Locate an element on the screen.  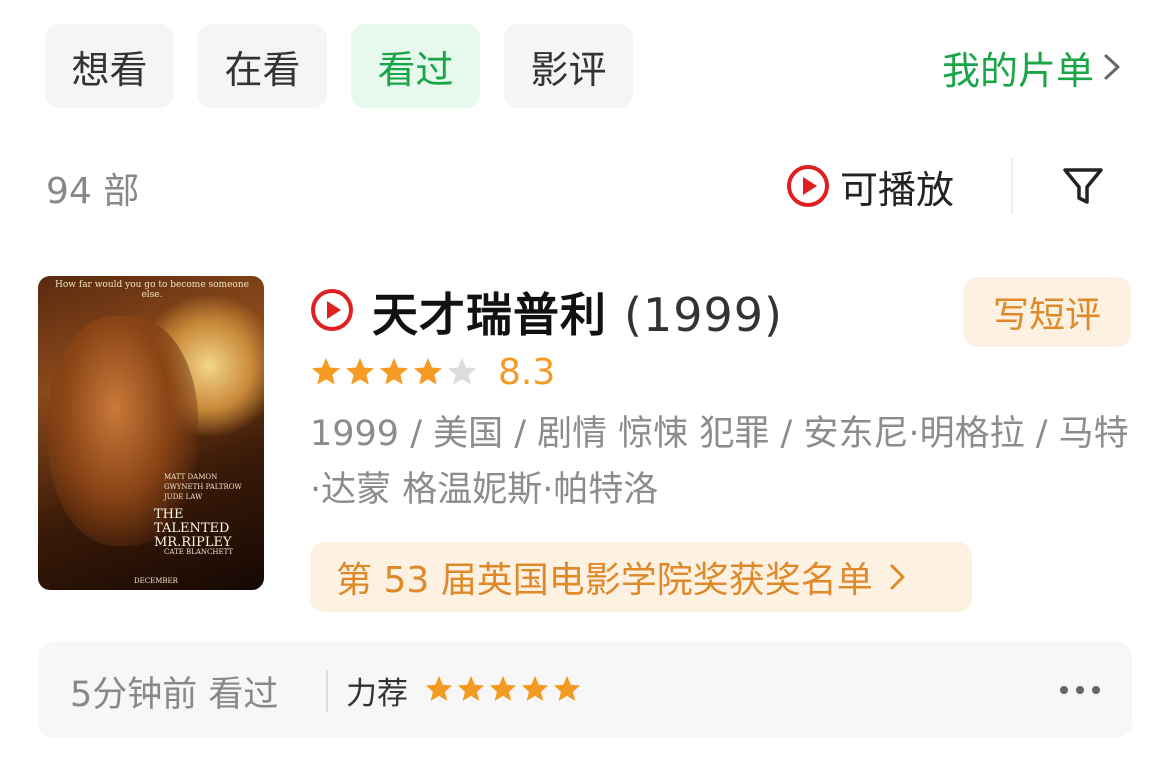
user-mark-bar: 5分钟前 看过 力荐 is located at coordinates (585, 690).